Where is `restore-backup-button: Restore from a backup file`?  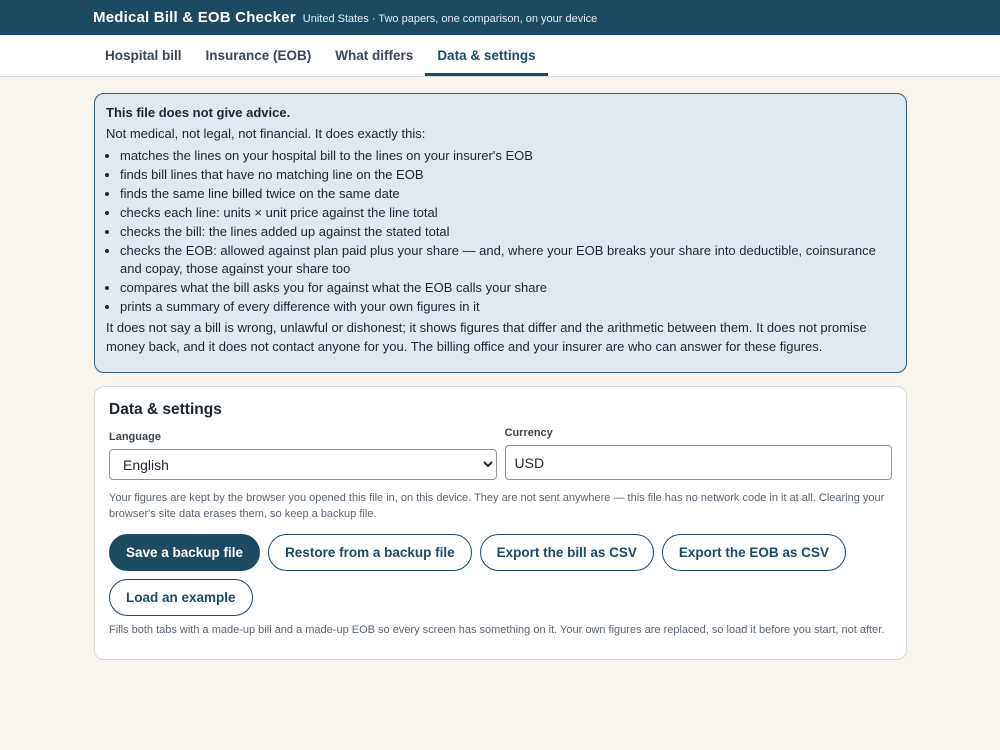
restore-backup-button: Restore from a backup file is located at coordinates (370, 552).